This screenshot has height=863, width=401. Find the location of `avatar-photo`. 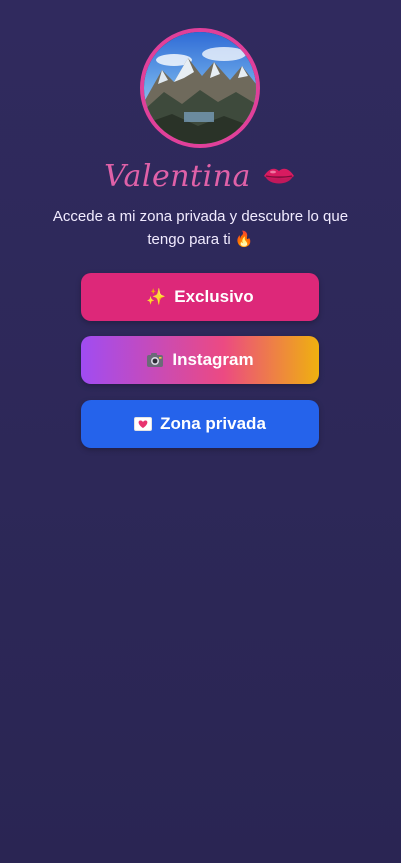

avatar-photo is located at coordinates (200, 88).